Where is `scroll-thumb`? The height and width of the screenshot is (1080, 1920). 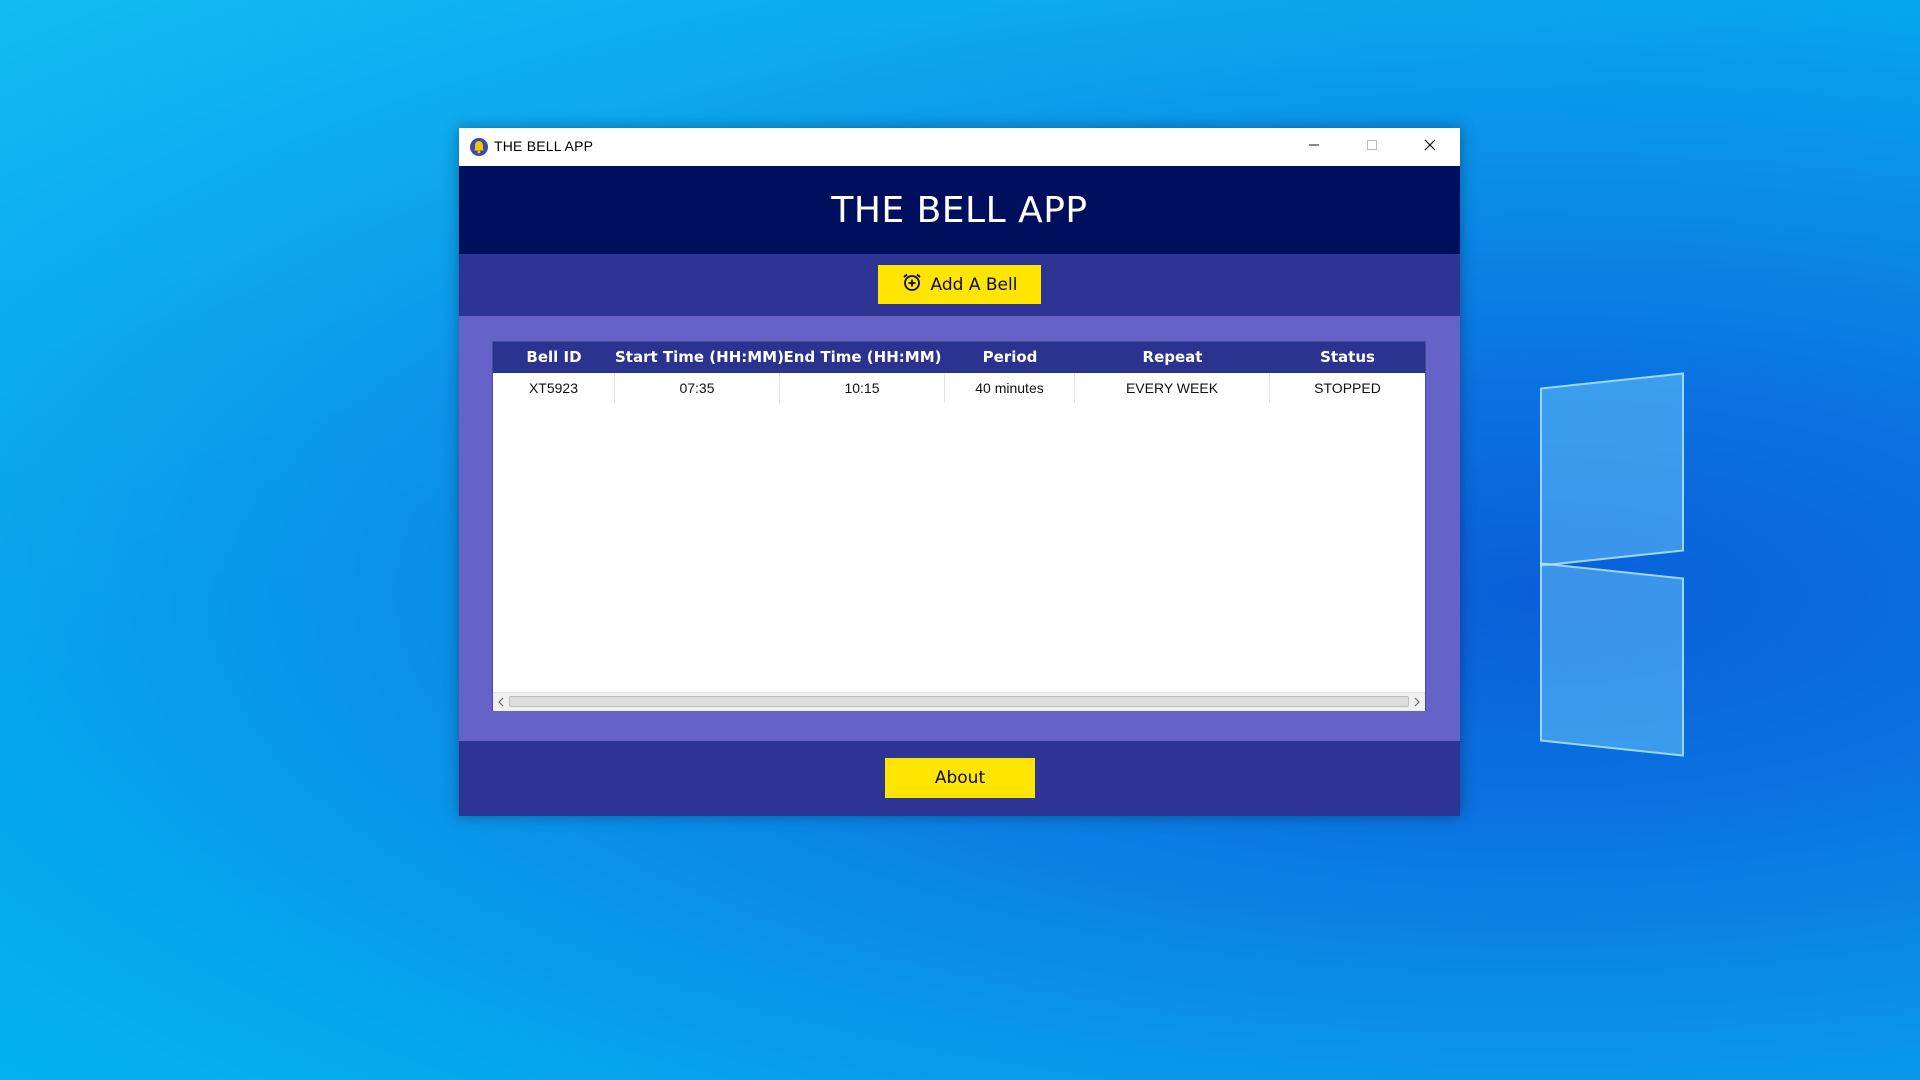 scroll-thumb is located at coordinates (959, 701).